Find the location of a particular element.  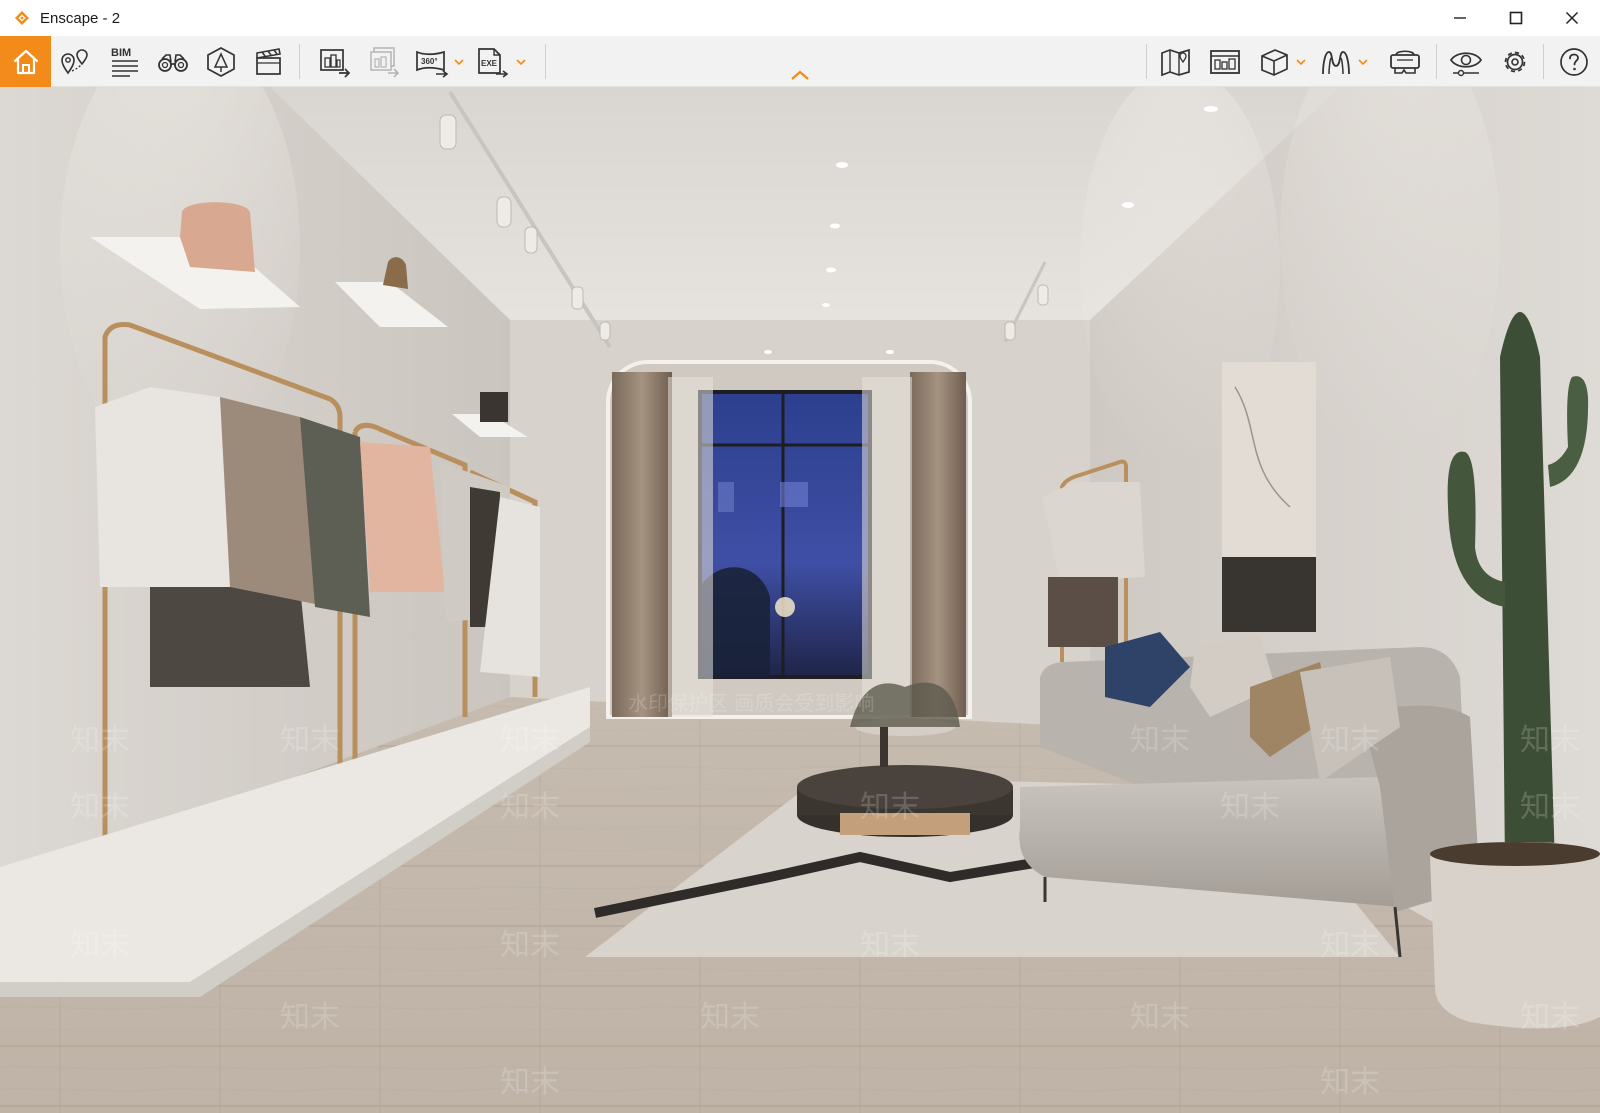

curtain-left is located at coordinates (642, 544).